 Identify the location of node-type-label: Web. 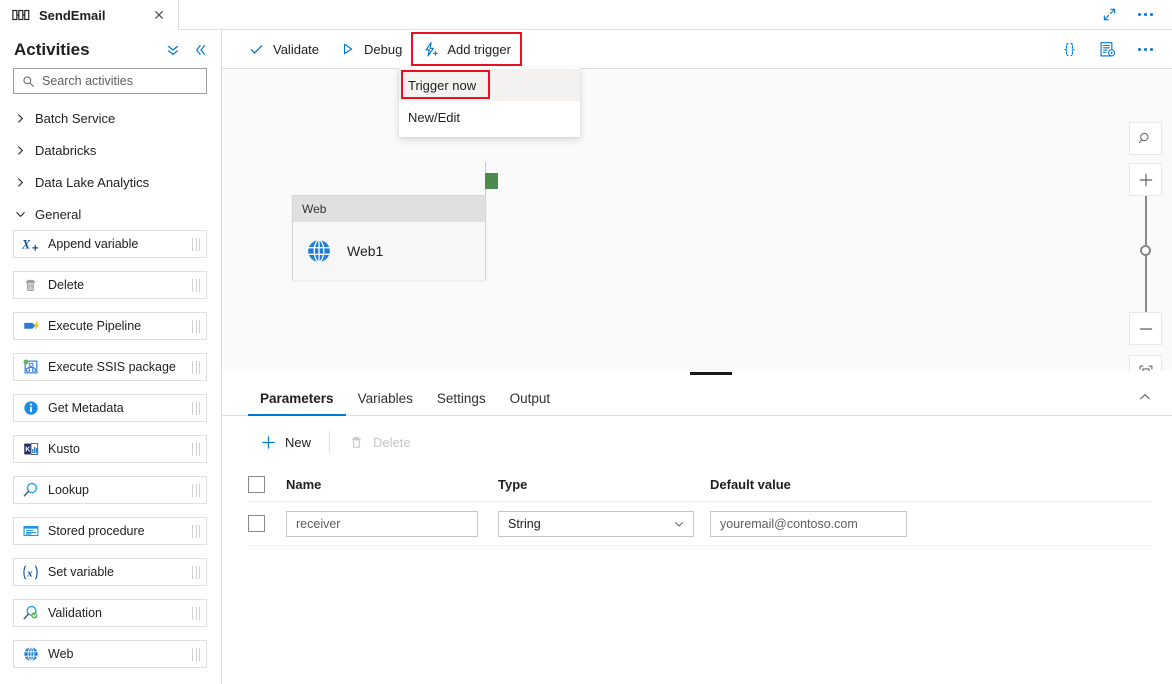
(314, 209).